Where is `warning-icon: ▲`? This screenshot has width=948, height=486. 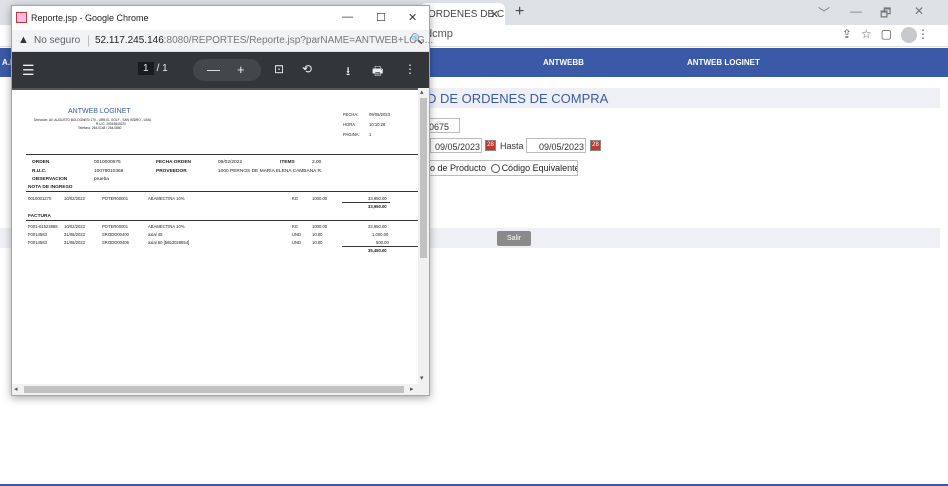 warning-icon: ▲ is located at coordinates (23, 40).